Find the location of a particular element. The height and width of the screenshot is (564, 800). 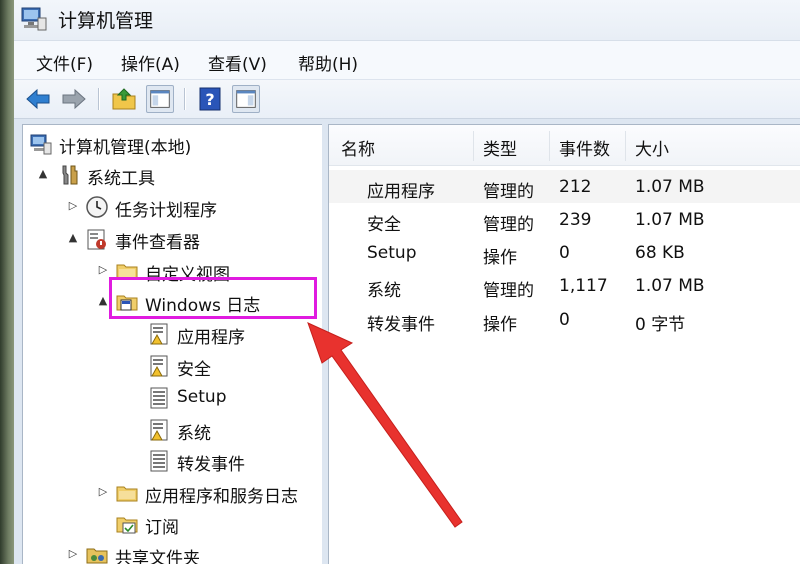

column-header-type: 类型 is located at coordinates (500, 147).